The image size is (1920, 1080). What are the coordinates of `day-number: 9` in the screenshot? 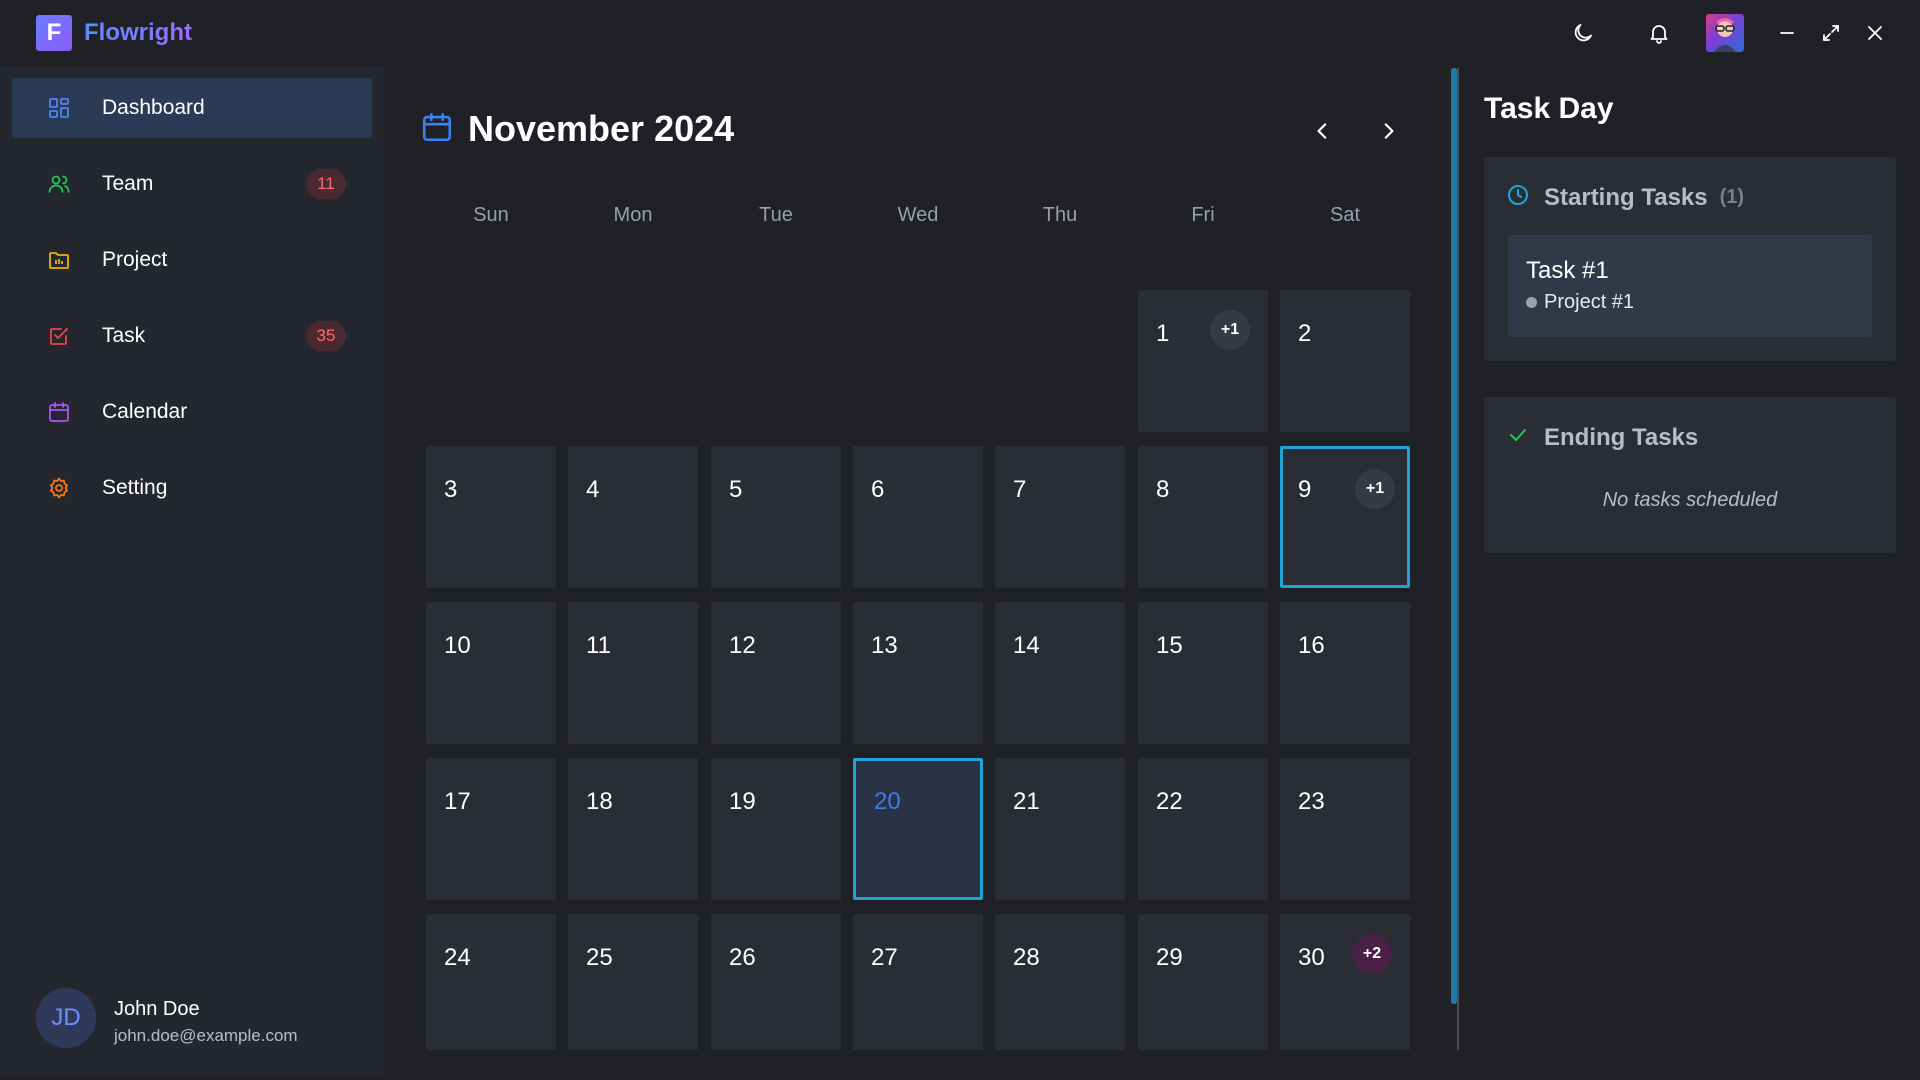 It's located at (1305, 489).